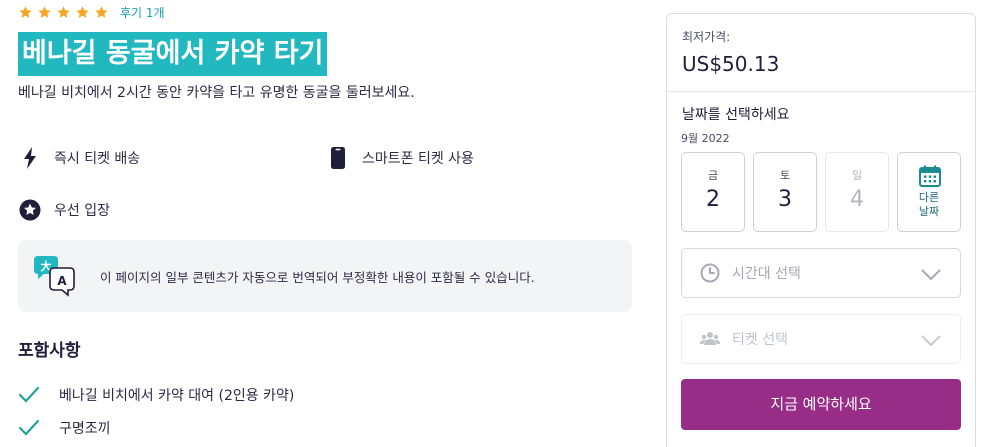 The height and width of the screenshot is (447, 989). Describe the element at coordinates (142, 12) in the screenshot. I see `review-count-link: 후기 1개` at that location.